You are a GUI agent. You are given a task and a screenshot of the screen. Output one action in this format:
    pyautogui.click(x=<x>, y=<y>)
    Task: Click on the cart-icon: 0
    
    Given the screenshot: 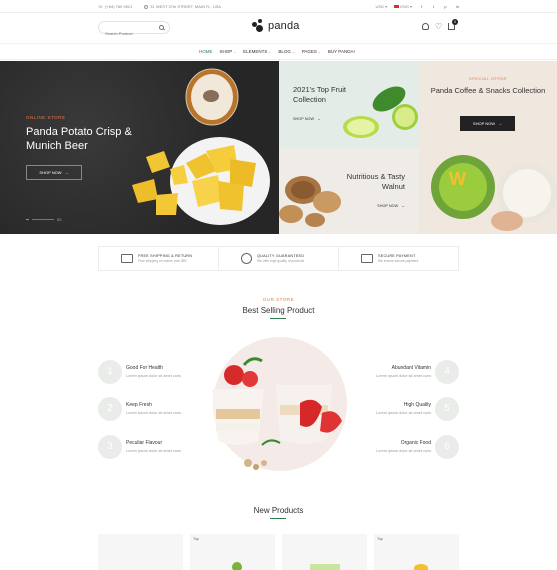 What is the action you would take?
    pyautogui.click(x=453, y=24)
    